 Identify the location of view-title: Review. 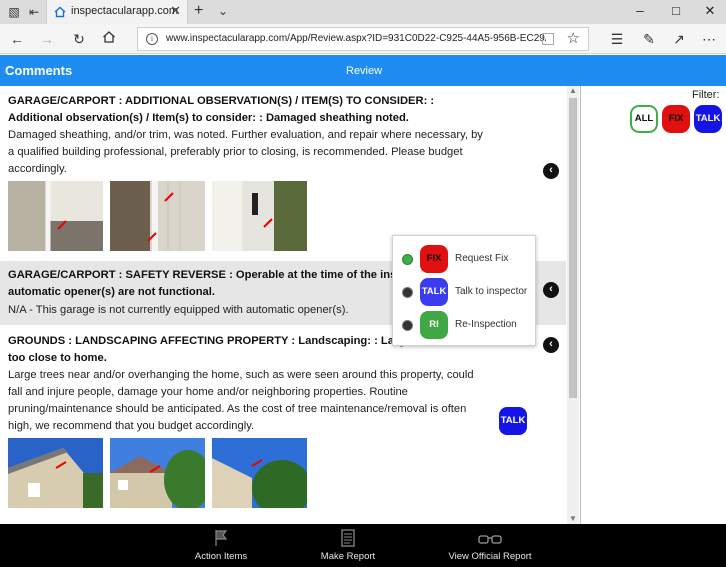
(364, 71).